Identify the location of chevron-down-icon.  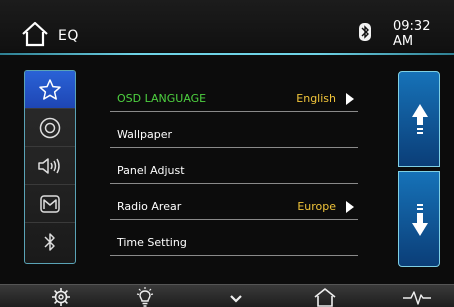
(236, 297).